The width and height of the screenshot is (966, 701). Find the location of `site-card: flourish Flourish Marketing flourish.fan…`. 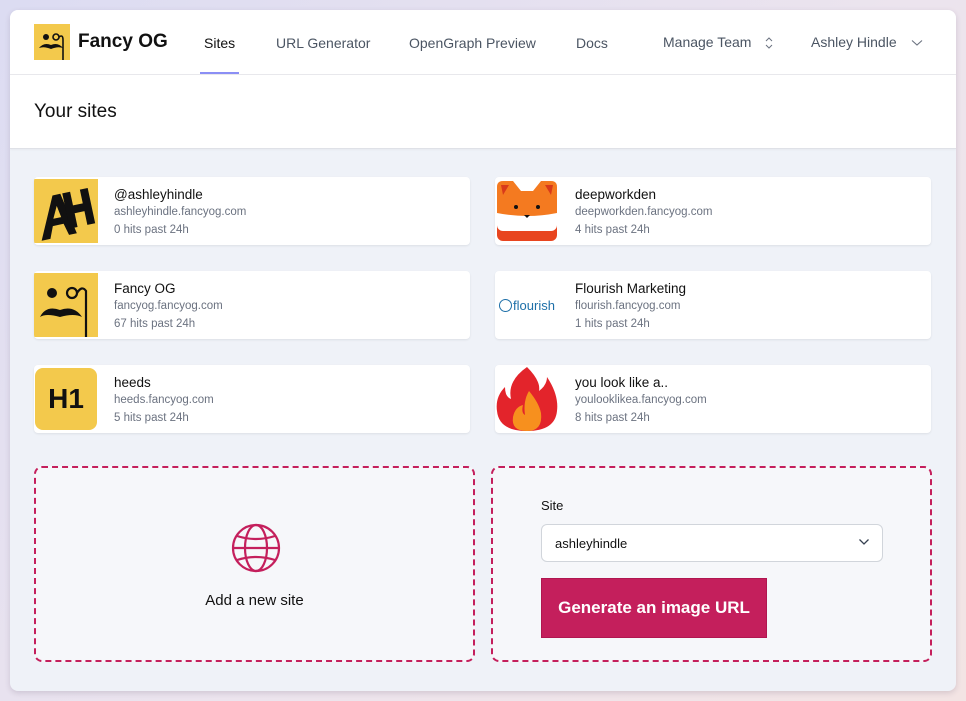

site-card: flourish Flourish Marketing flourish.fan… is located at coordinates (713, 305).